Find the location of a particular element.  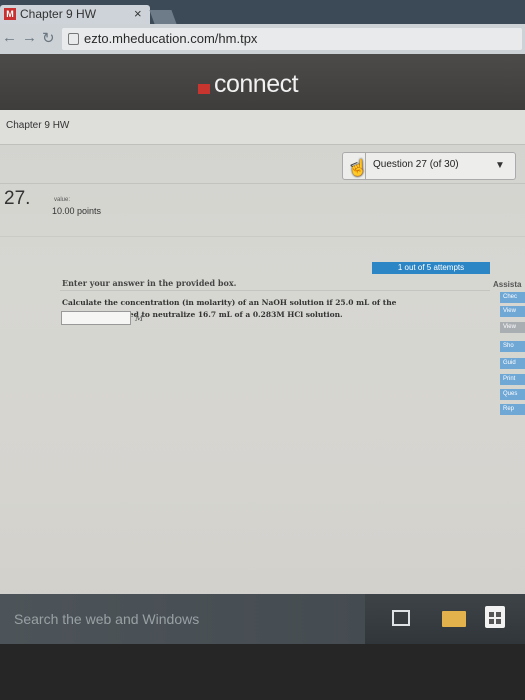

question-number: 27. is located at coordinates (17, 198).